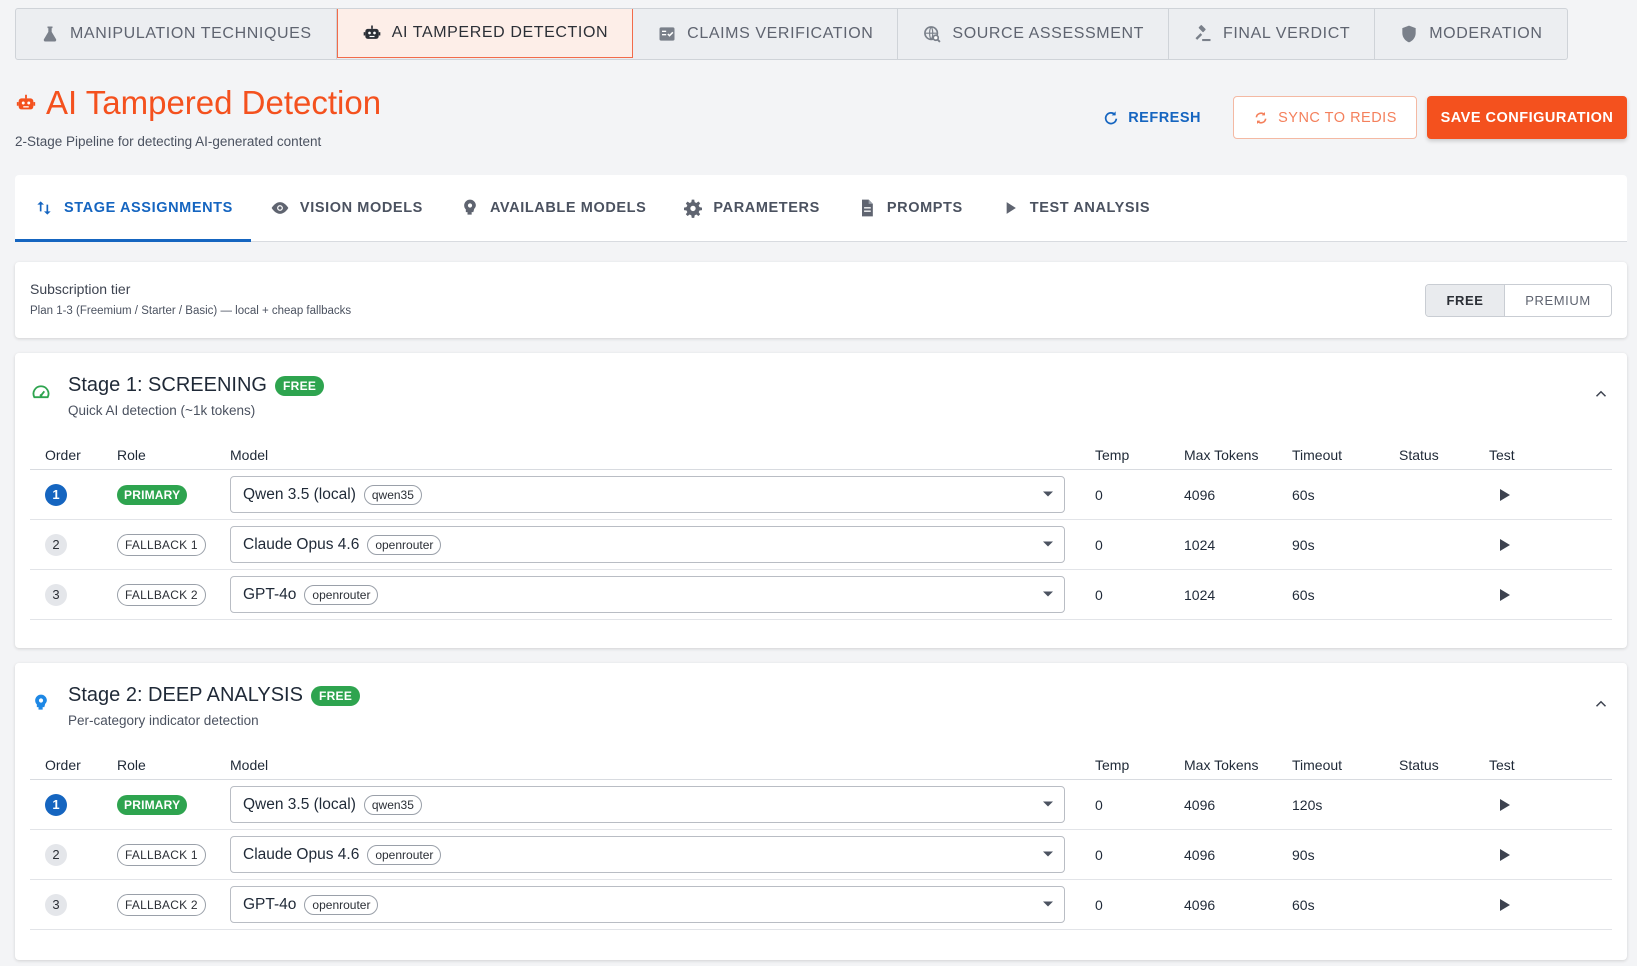 This screenshot has width=1637, height=966. I want to click on document-icon, so click(867, 208).